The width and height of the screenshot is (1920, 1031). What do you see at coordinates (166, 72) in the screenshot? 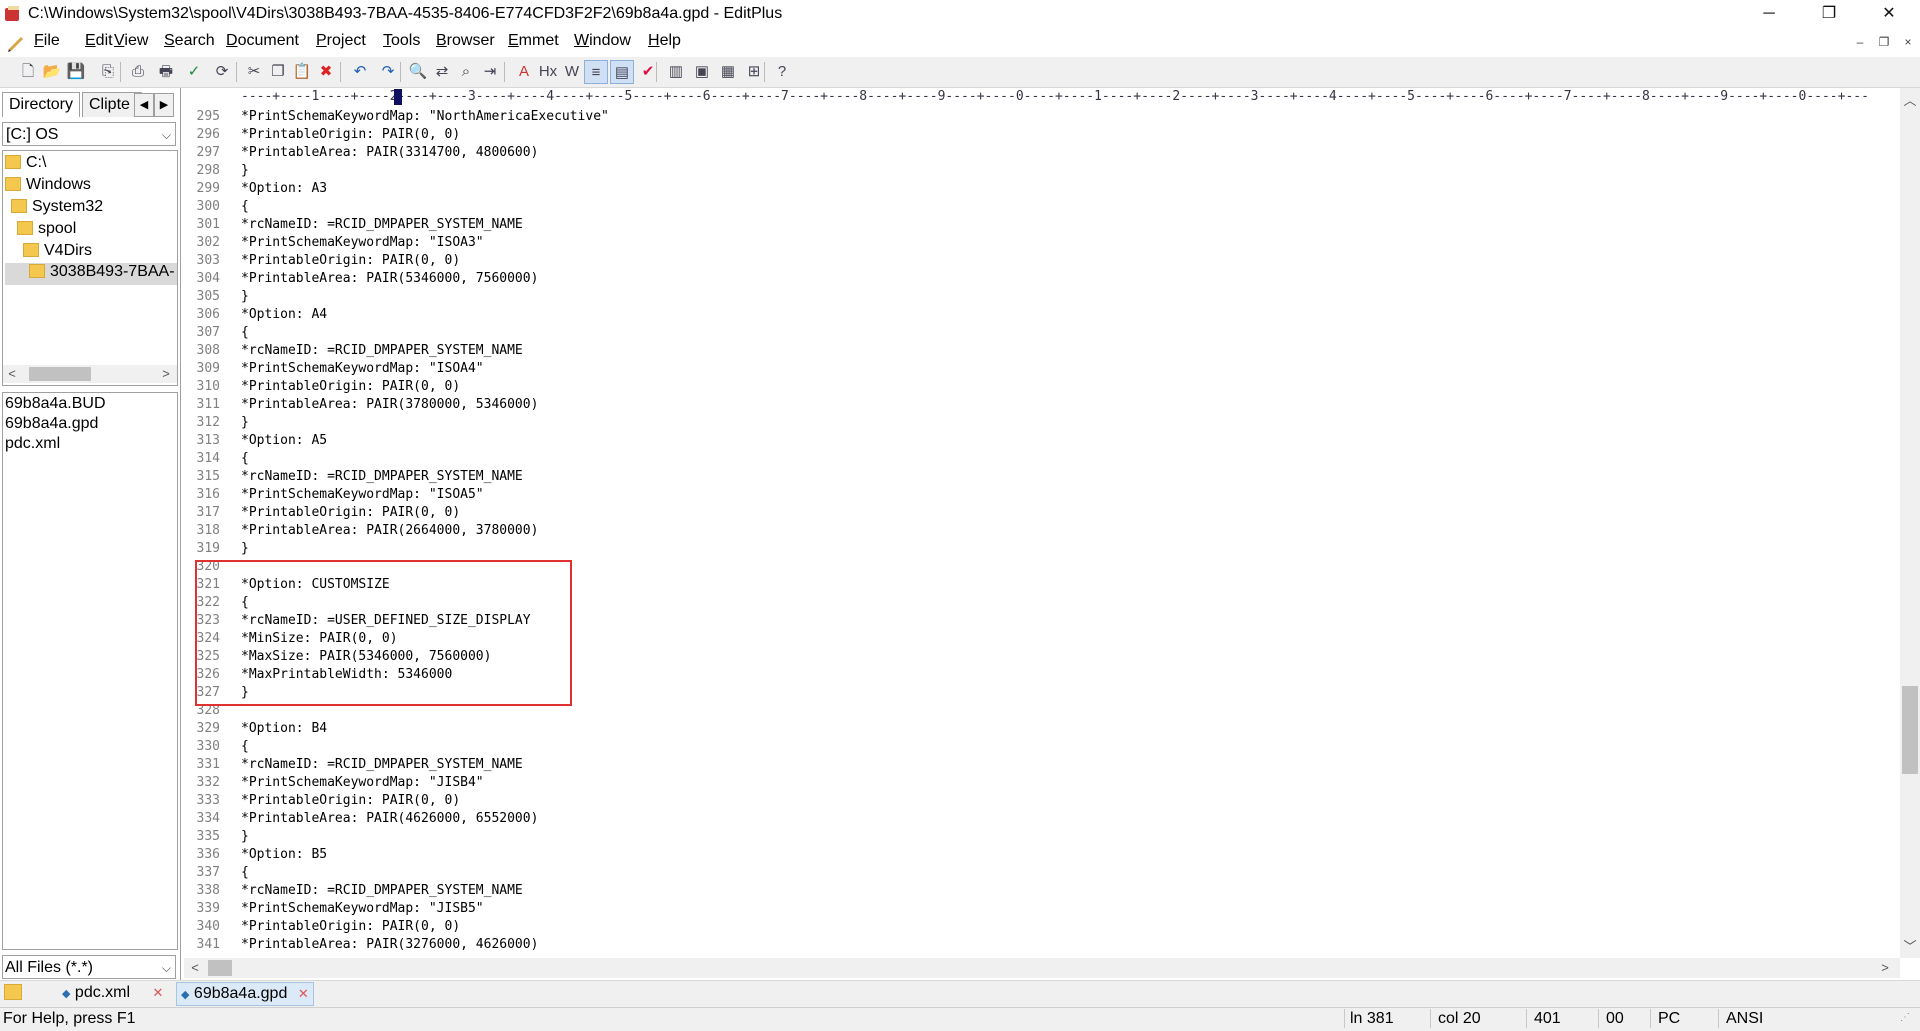
I see `print-icon: 🖶` at bounding box center [166, 72].